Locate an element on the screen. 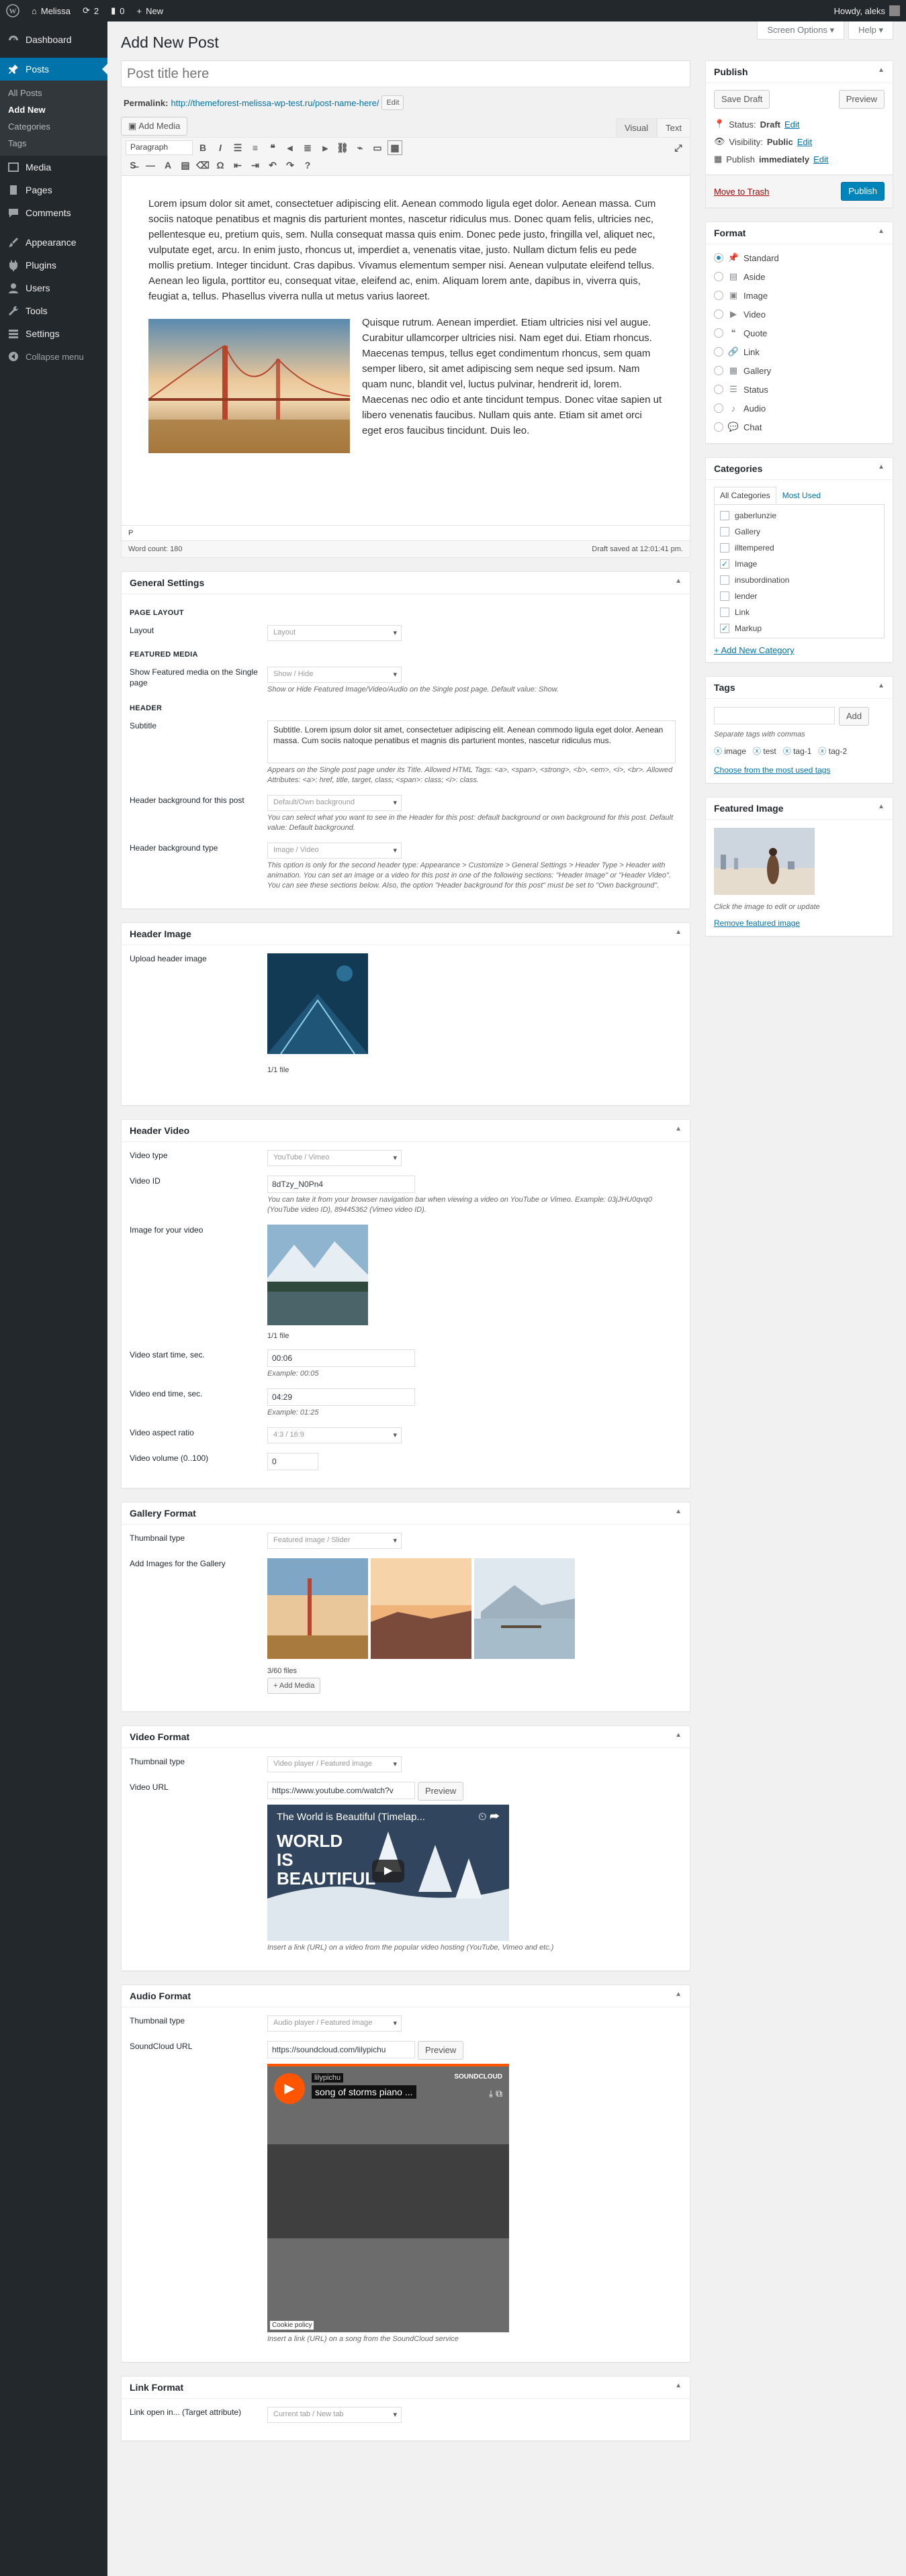  menu-comments: Comments is located at coordinates (53, 212).